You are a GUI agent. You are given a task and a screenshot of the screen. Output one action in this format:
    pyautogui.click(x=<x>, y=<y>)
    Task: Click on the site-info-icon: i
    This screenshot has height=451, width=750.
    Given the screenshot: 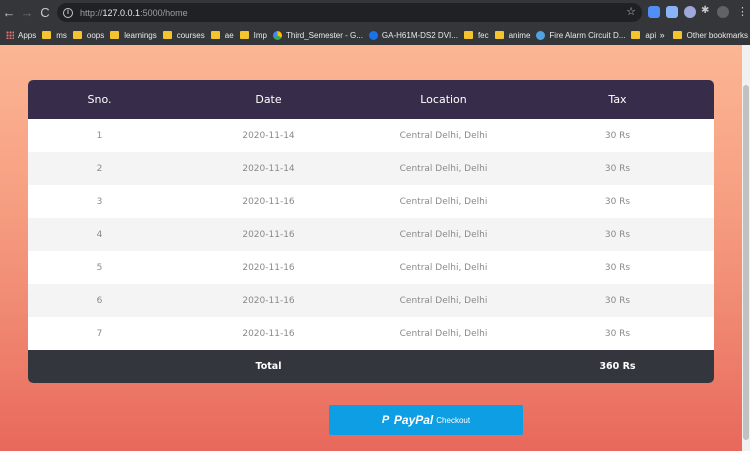 What is the action you would take?
    pyautogui.click(x=68, y=12)
    